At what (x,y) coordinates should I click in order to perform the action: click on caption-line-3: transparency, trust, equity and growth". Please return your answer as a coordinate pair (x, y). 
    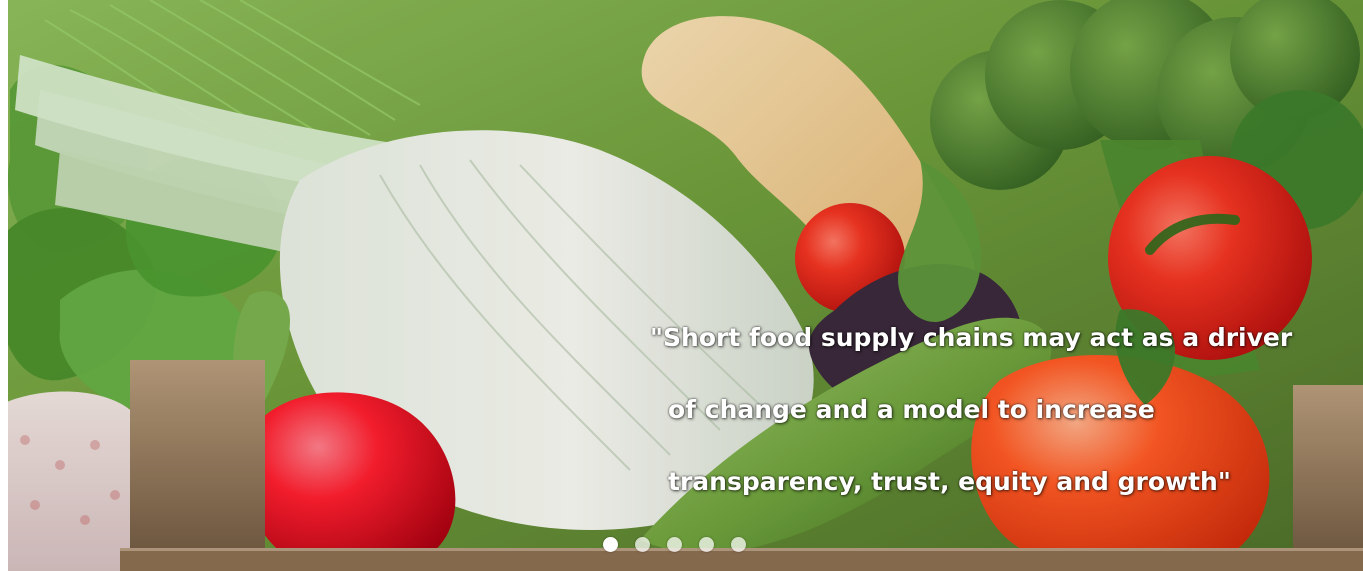
    Looking at the image, I should click on (949, 481).